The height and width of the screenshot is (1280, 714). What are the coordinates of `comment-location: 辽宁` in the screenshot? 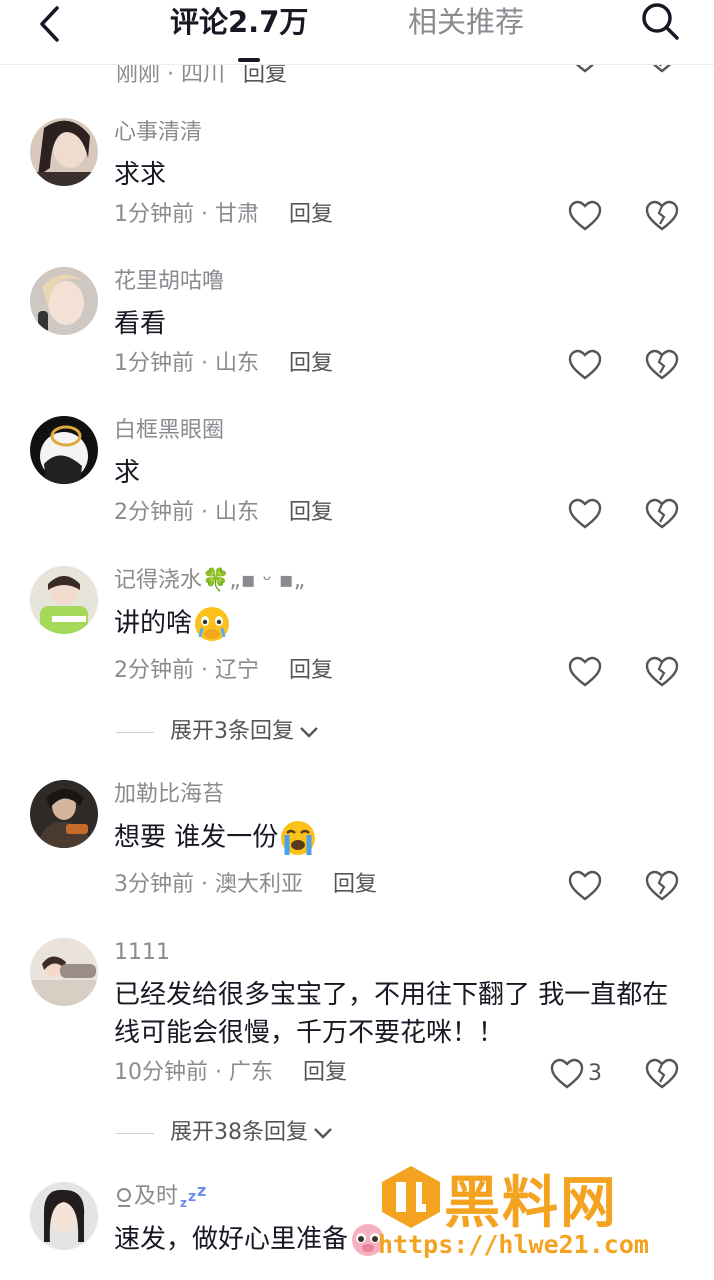 It's located at (236, 670).